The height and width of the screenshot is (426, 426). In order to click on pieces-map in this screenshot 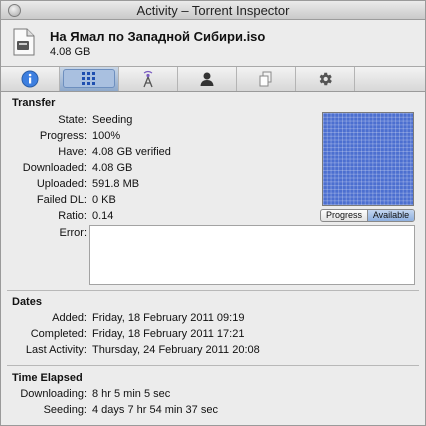, I will do `click(368, 159)`.